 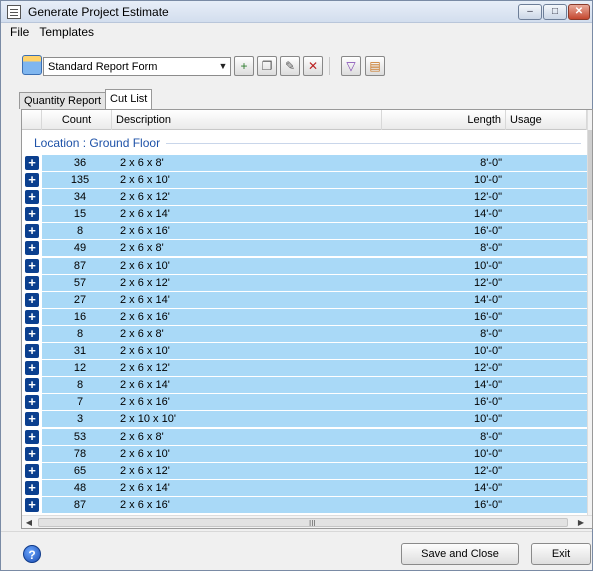 What do you see at coordinates (304, 403) in the screenshot?
I see `table-row: +7 2 x 6 x 16' 16'-0"` at bounding box center [304, 403].